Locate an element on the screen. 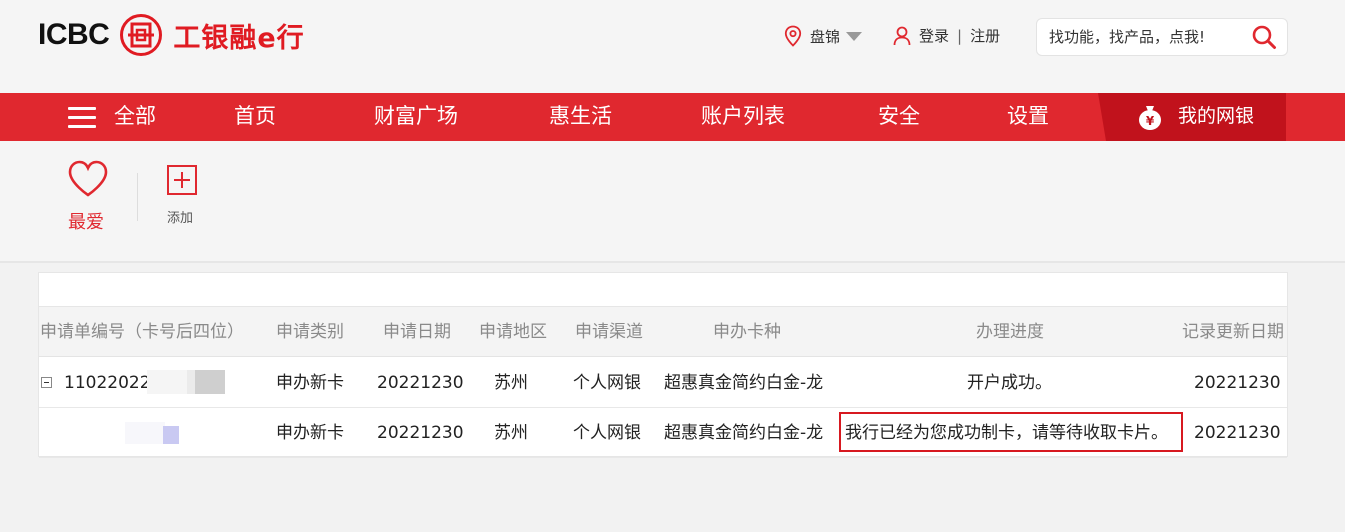 The width and height of the screenshot is (1345, 532). col-header-category: 申请类别 is located at coordinates (310, 332).